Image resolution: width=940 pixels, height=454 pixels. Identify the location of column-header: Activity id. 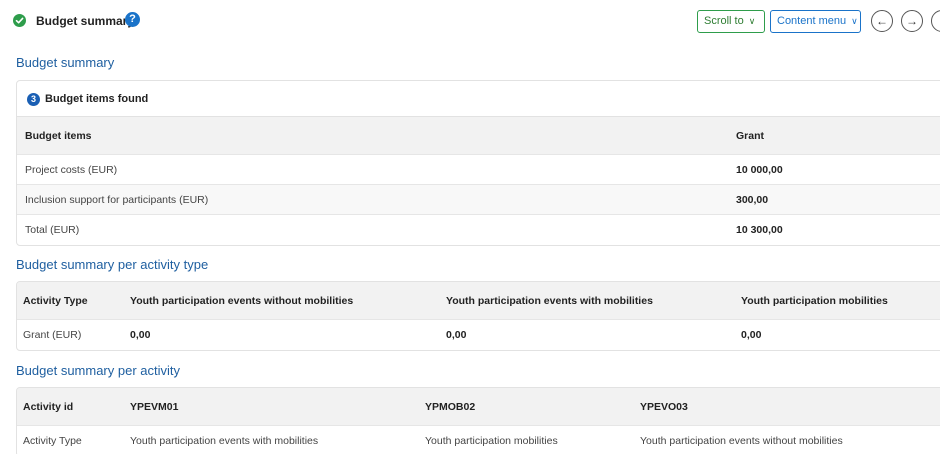
(48, 407).